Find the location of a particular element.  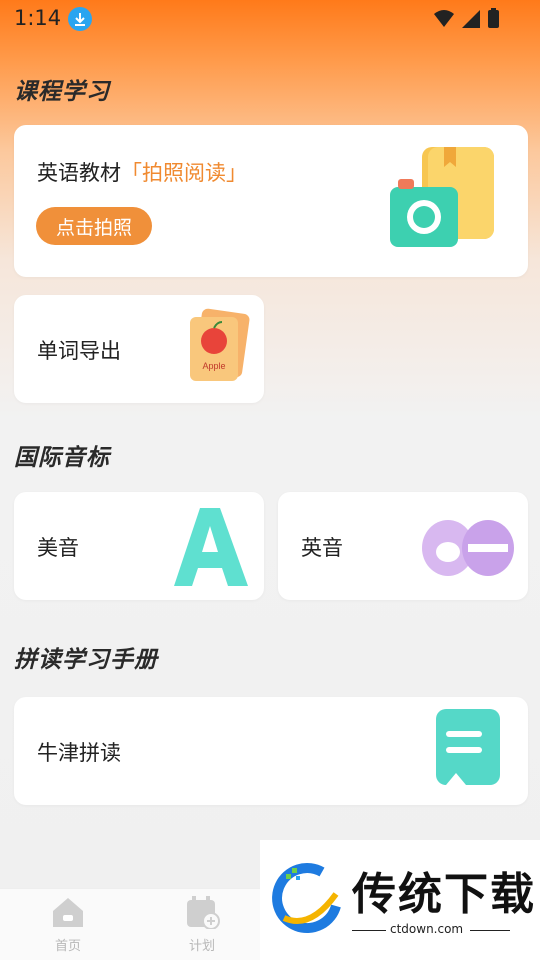

uk-accent-card: 英音 is located at coordinates (403, 546).